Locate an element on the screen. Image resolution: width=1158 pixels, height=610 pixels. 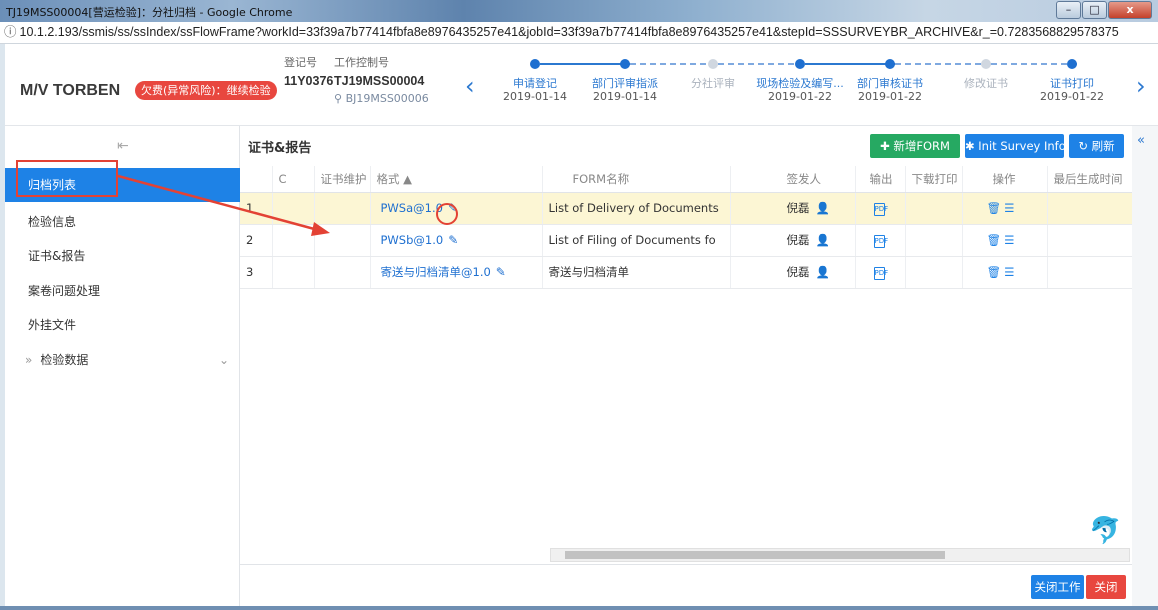
horizontal-scrollbar is located at coordinates (840, 555).